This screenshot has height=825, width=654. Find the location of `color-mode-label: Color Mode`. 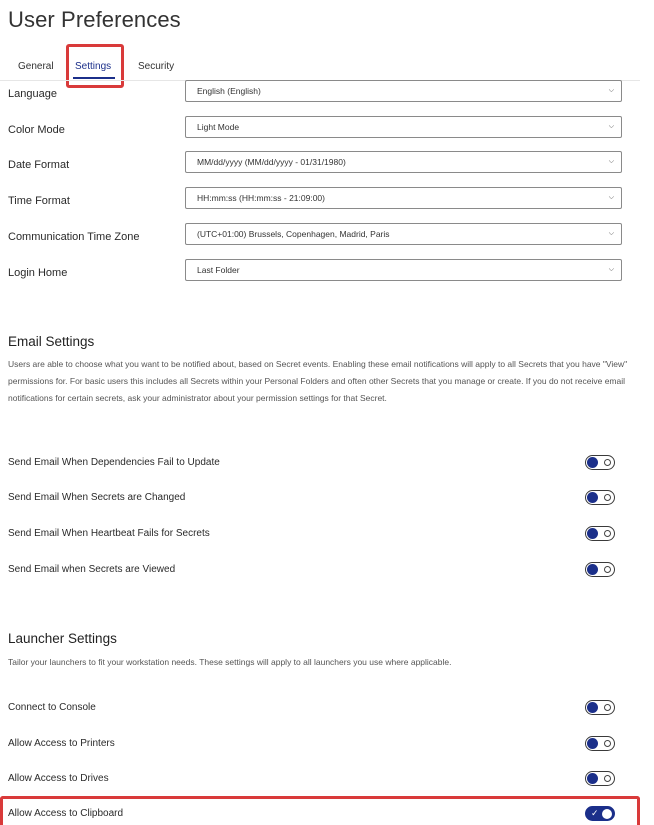

color-mode-label: Color Mode is located at coordinates (36, 130).